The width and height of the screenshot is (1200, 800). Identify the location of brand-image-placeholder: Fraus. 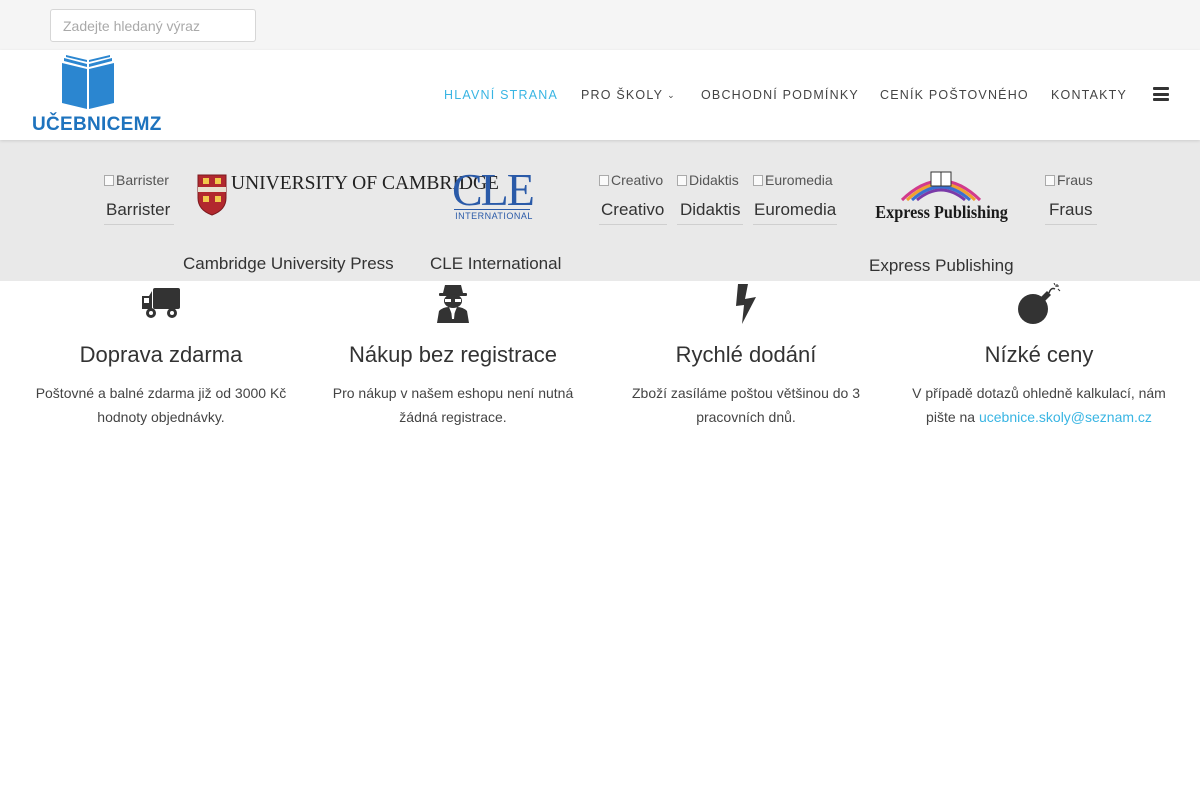
(1069, 180).